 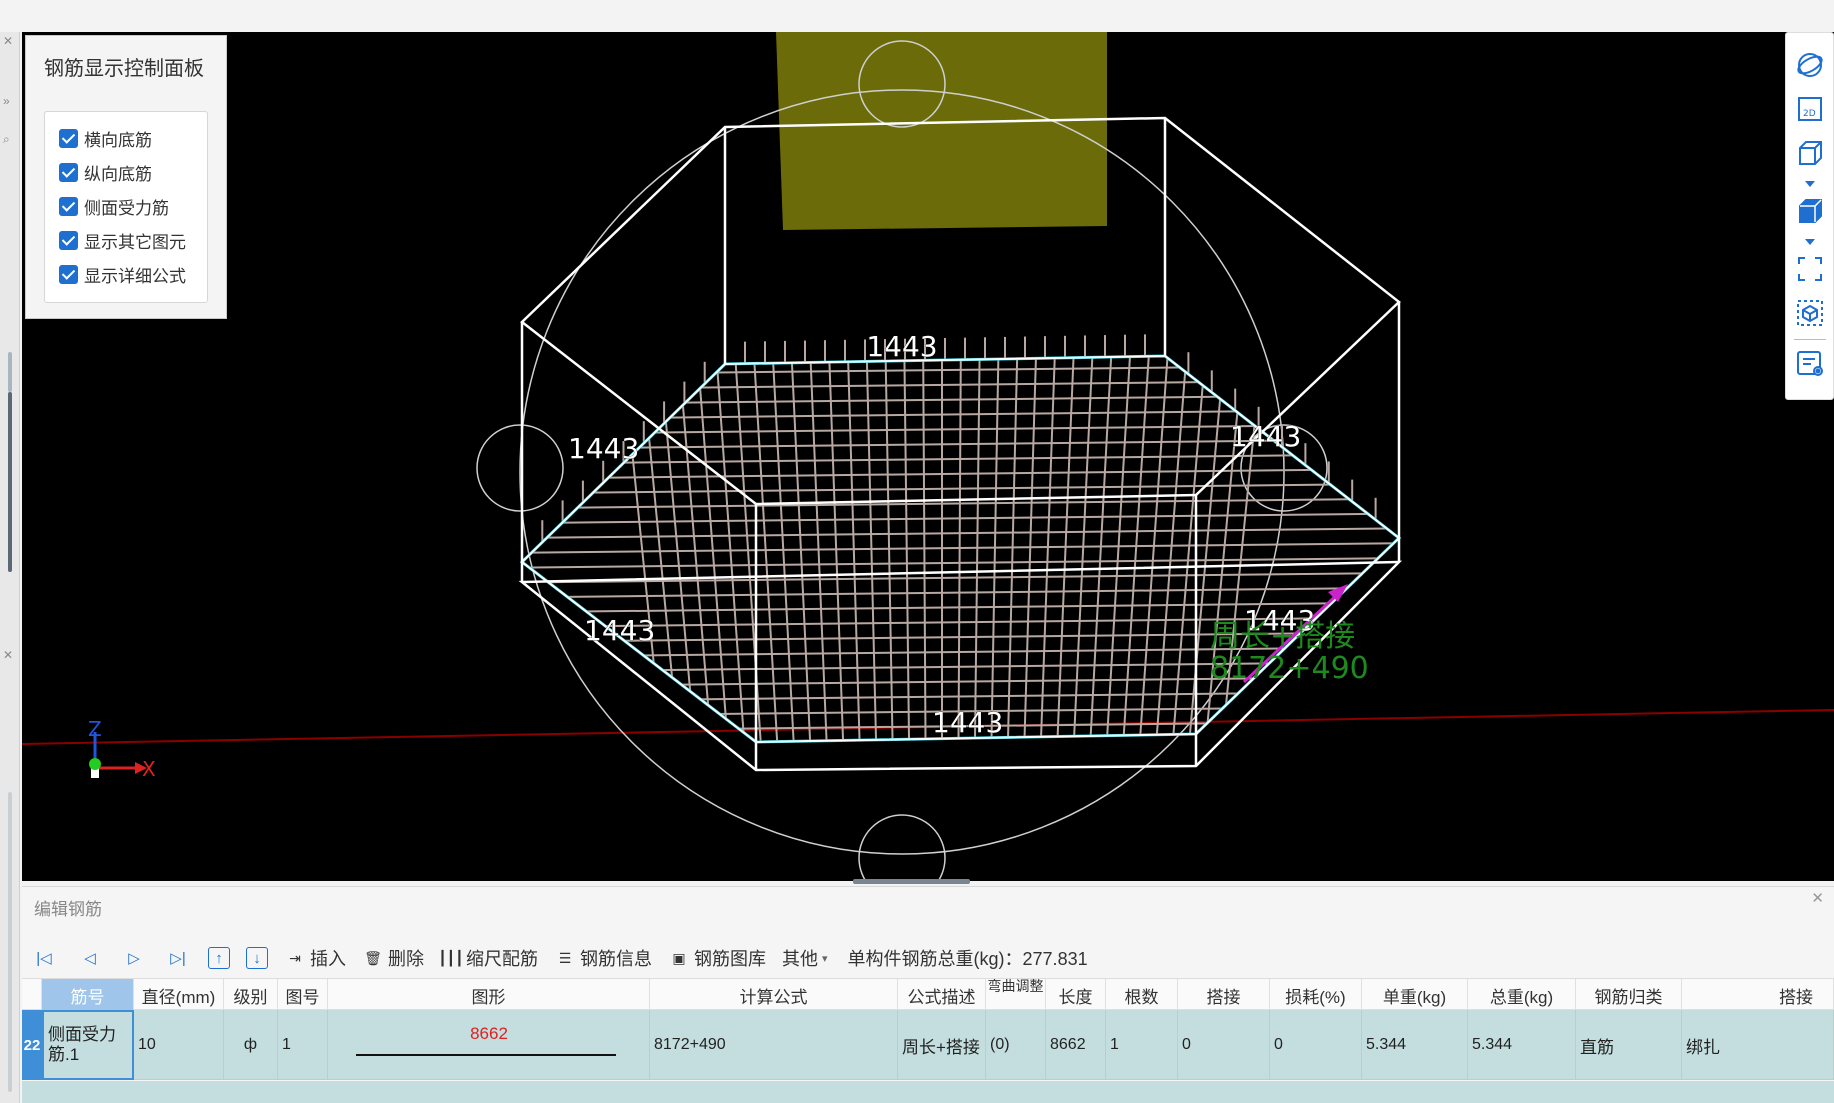 What do you see at coordinates (1076, 1045) in the screenshot?
I see `cell-length: 8662` at bounding box center [1076, 1045].